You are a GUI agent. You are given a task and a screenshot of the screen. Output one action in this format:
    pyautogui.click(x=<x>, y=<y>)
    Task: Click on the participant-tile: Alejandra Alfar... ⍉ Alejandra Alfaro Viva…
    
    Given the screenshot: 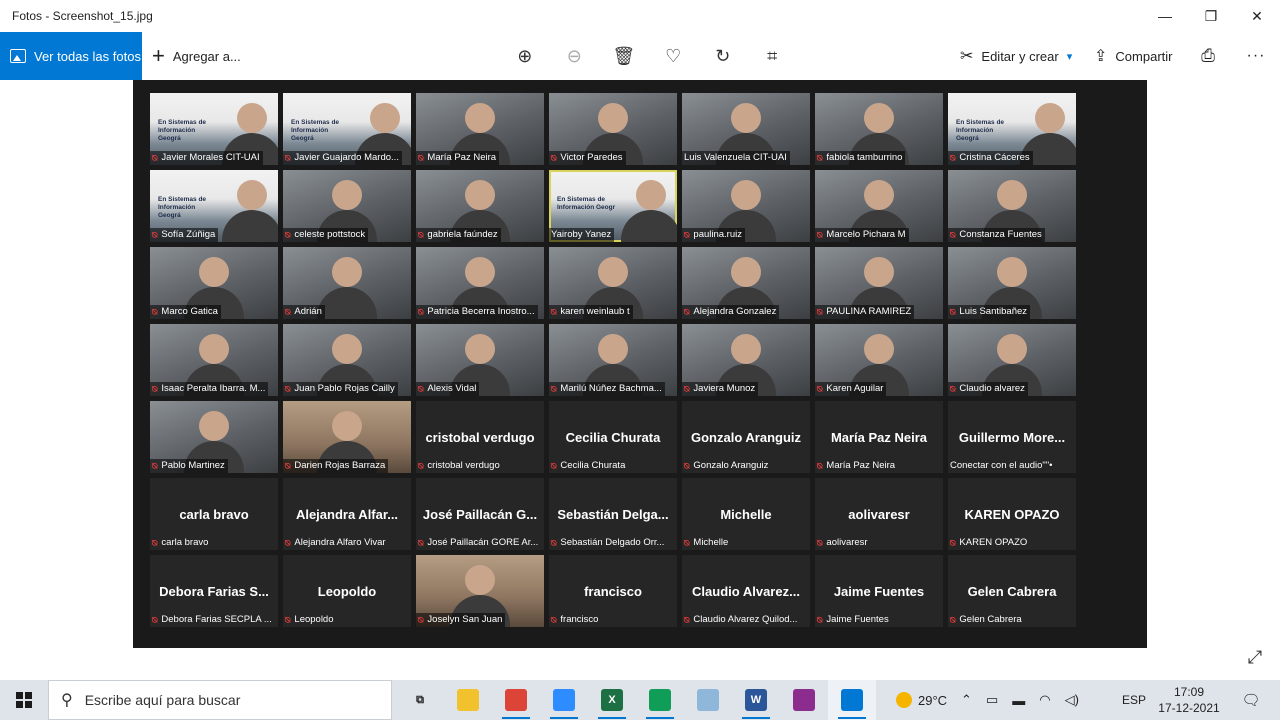 What is the action you would take?
    pyautogui.click(x=347, y=514)
    